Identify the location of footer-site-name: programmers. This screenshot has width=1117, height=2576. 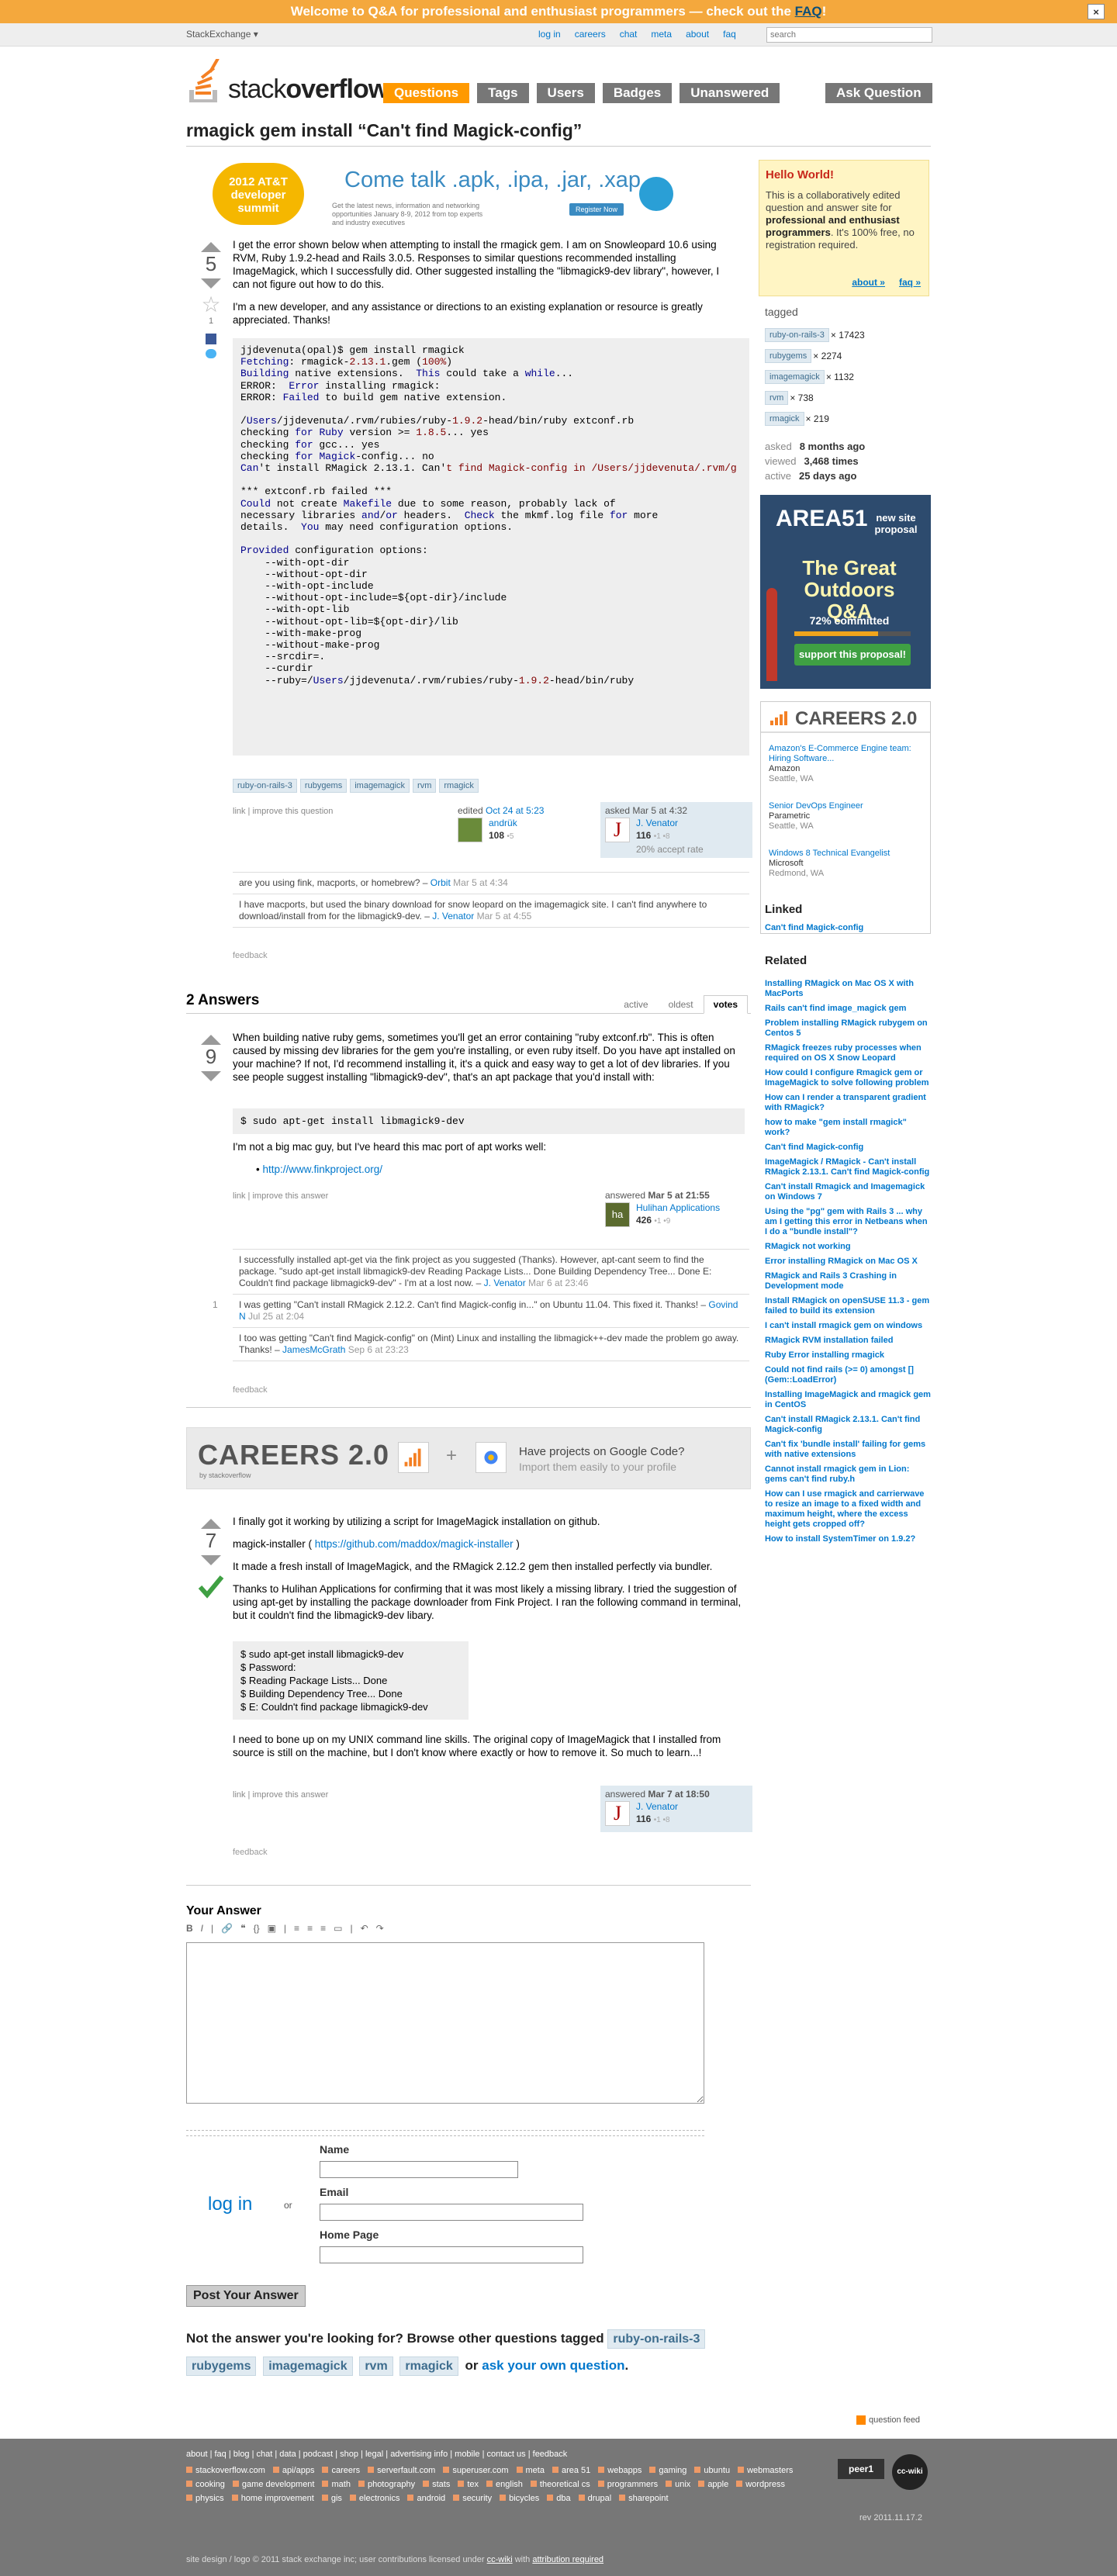
(632, 2484).